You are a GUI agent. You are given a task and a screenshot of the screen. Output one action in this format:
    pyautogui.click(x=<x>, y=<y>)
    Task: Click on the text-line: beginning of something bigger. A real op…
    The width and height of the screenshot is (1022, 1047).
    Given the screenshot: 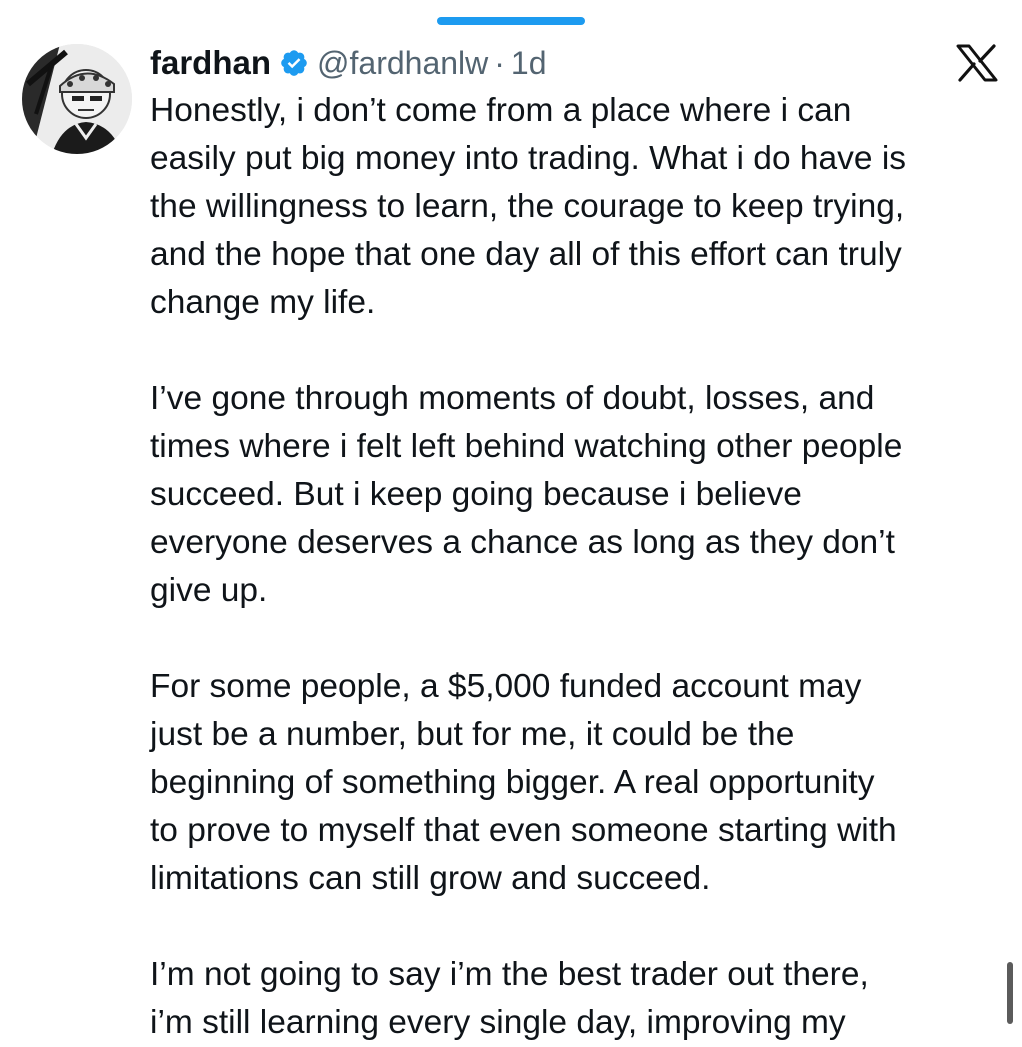 What is the action you would take?
    pyautogui.click(x=512, y=782)
    